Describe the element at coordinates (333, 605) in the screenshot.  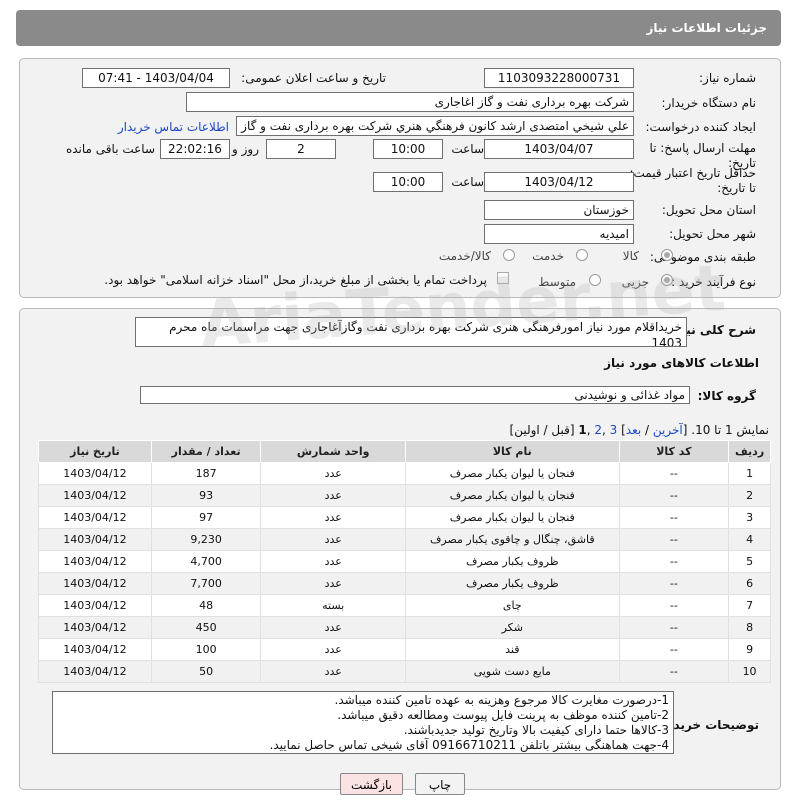
I see `cell-unit: بسته` at that location.